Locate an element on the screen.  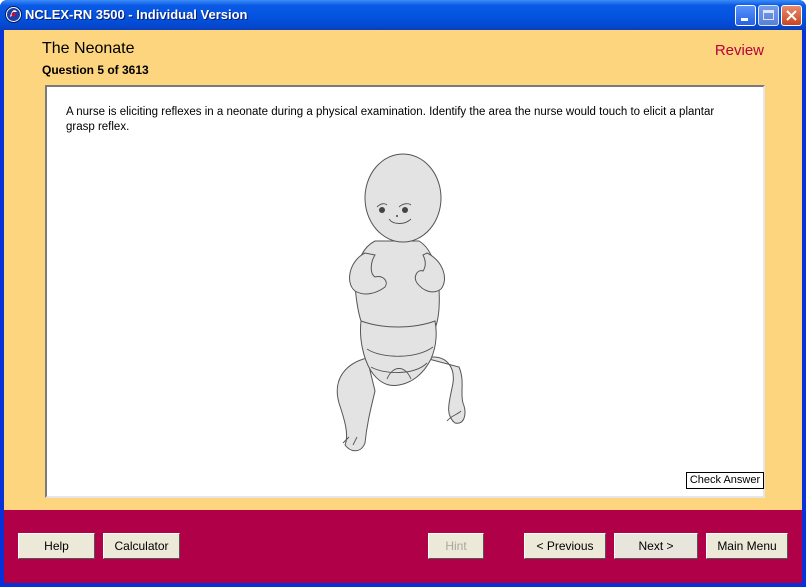
maximize-icon is located at coordinates (768, 15).